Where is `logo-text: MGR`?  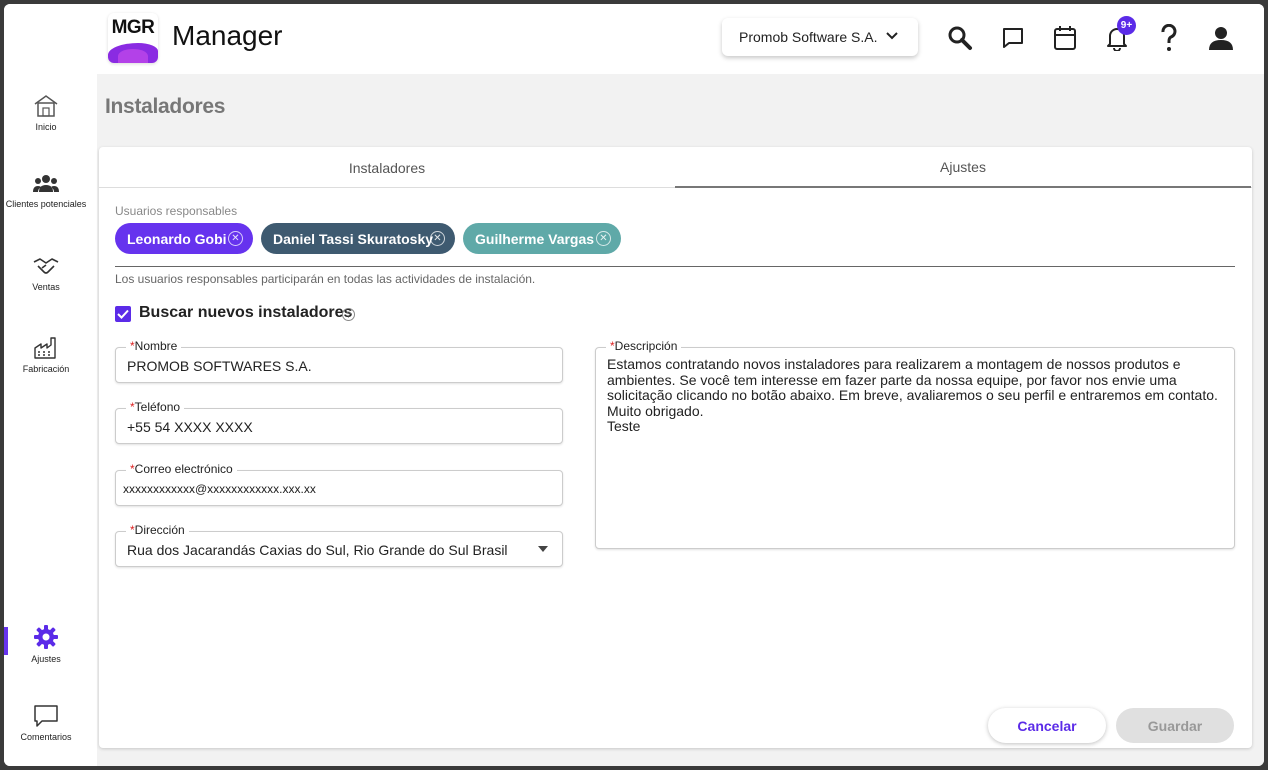
logo-text: MGR is located at coordinates (133, 27).